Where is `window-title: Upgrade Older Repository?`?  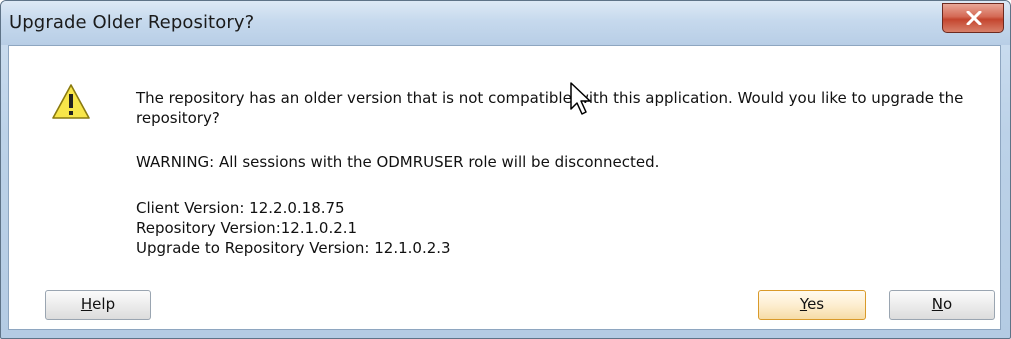 window-title: Upgrade Older Repository? is located at coordinates (132, 22).